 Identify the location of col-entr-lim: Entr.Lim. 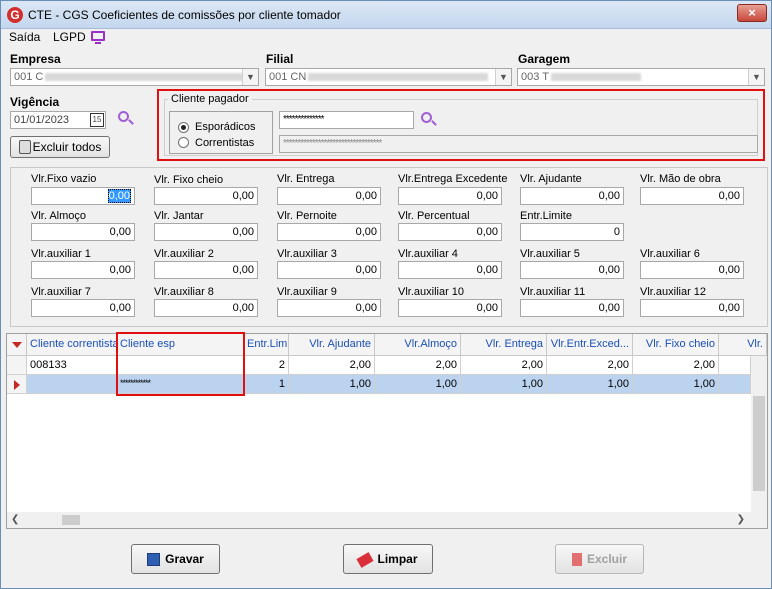
(266, 345).